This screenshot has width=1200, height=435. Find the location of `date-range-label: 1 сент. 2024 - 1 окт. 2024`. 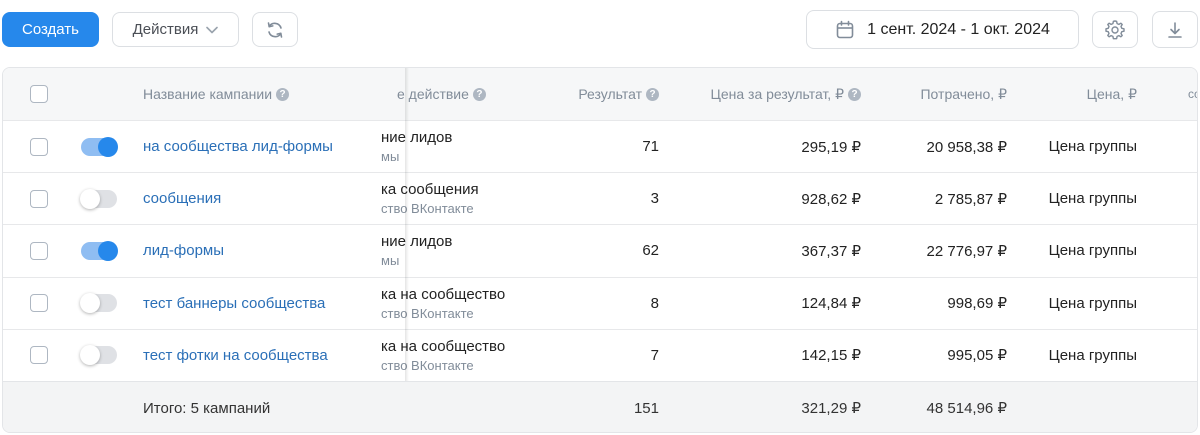

date-range-label: 1 сент. 2024 - 1 окт. 2024 is located at coordinates (958, 29).